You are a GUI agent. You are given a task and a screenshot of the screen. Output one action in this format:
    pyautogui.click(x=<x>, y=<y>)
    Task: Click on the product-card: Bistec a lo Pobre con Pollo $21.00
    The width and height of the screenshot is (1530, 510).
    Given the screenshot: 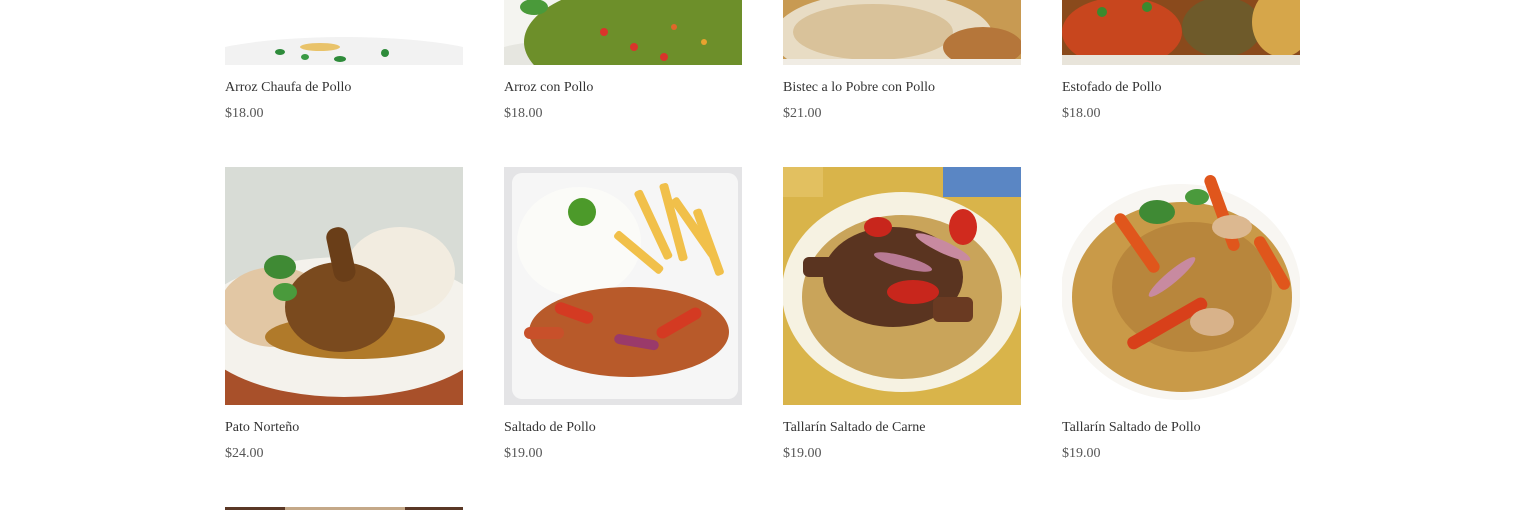 What is the action you would take?
    pyautogui.click(x=902, y=60)
    